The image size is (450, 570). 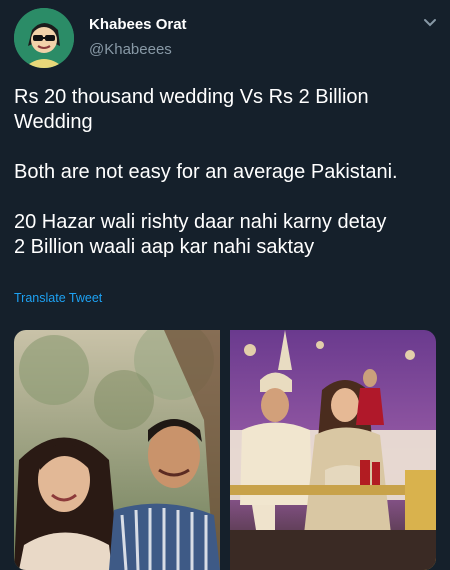 I want to click on chevron-down-icon, so click(x=430, y=22).